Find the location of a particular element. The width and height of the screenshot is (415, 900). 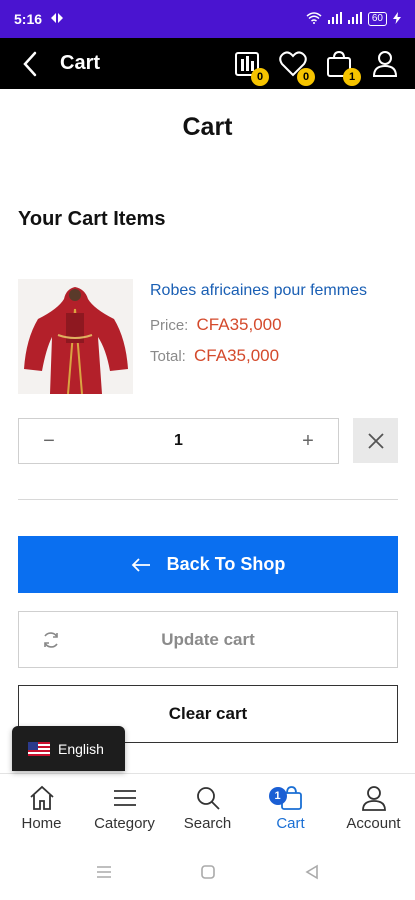

compare-button: 0 is located at coordinates (250, 67).